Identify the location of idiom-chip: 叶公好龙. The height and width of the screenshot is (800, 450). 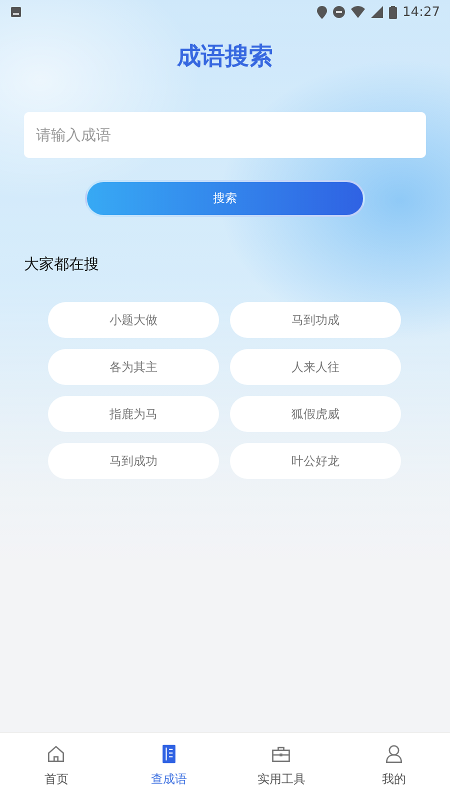
(315, 461).